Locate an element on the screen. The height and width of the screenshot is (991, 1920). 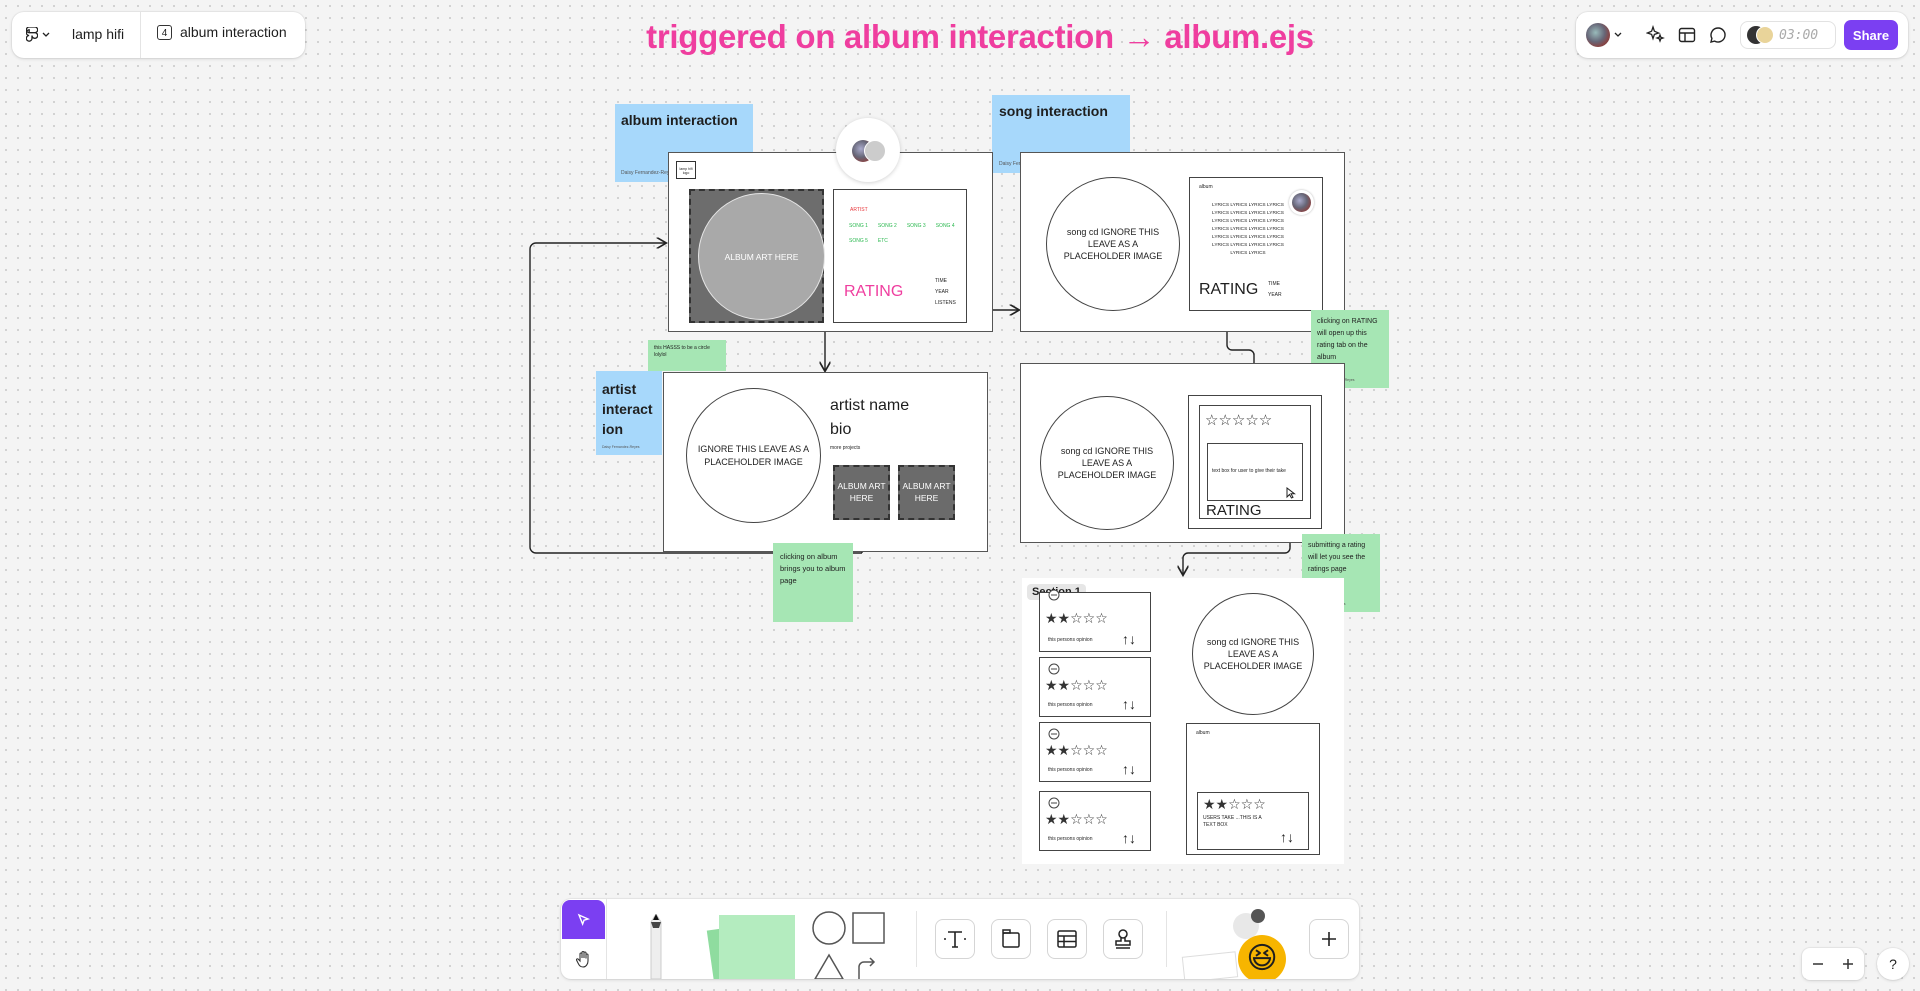
sticky-text: this HASSS to be a circle lolylol is located at coordinates (682, 351).